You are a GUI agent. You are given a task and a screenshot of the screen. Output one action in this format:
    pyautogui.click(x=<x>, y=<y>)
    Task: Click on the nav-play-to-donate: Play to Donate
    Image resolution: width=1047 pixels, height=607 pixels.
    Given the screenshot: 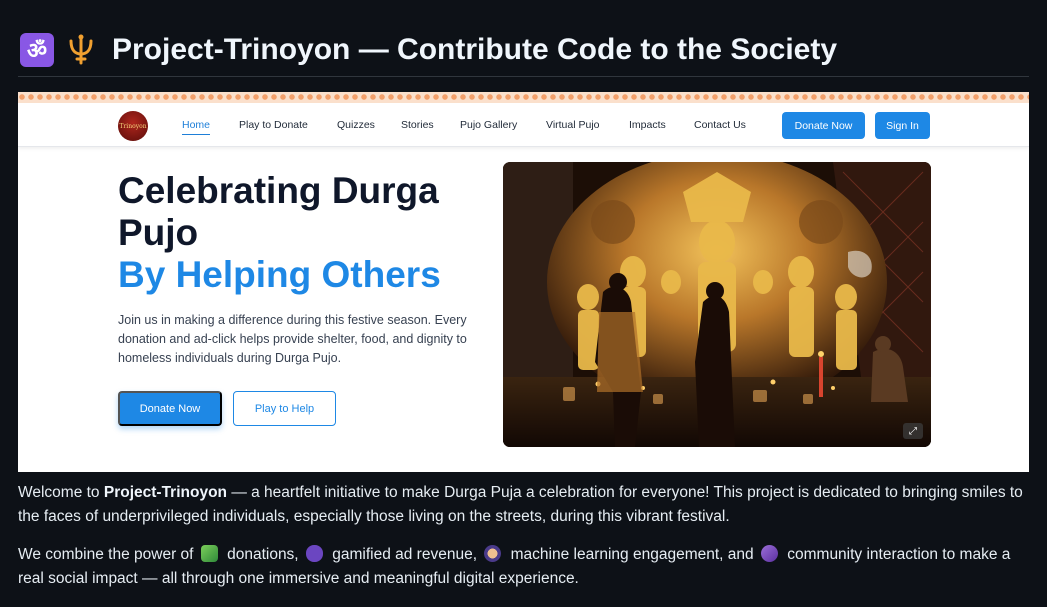 What is the action you would take?
    pyautogui.click(x=273, y=125)
    